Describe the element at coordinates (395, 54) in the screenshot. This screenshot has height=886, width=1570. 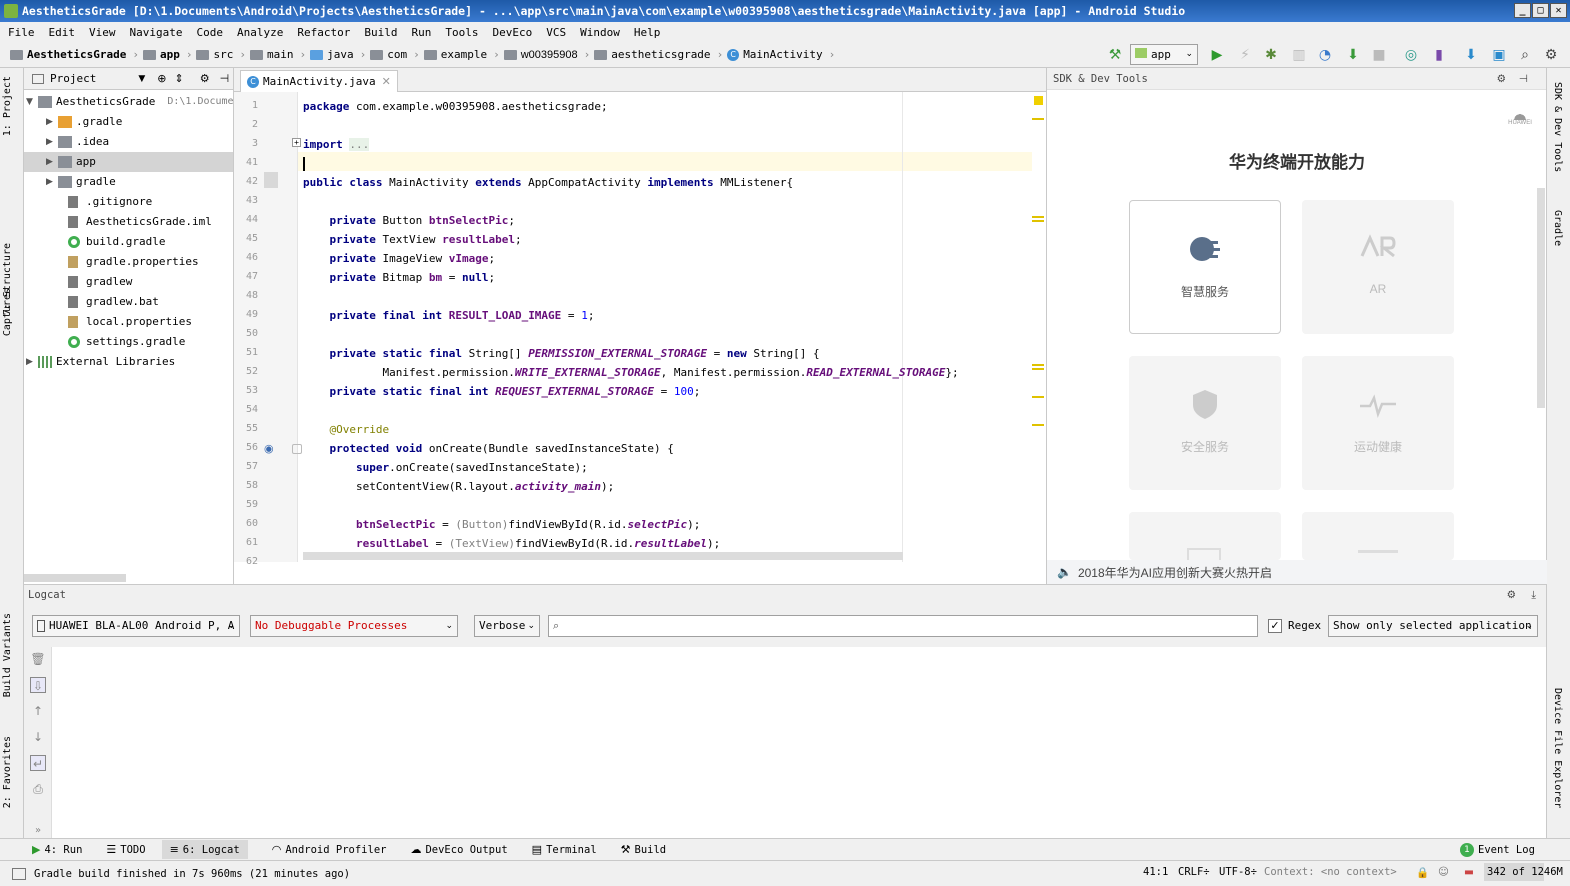
I see `breadcrumb-item: com ›` at that location.